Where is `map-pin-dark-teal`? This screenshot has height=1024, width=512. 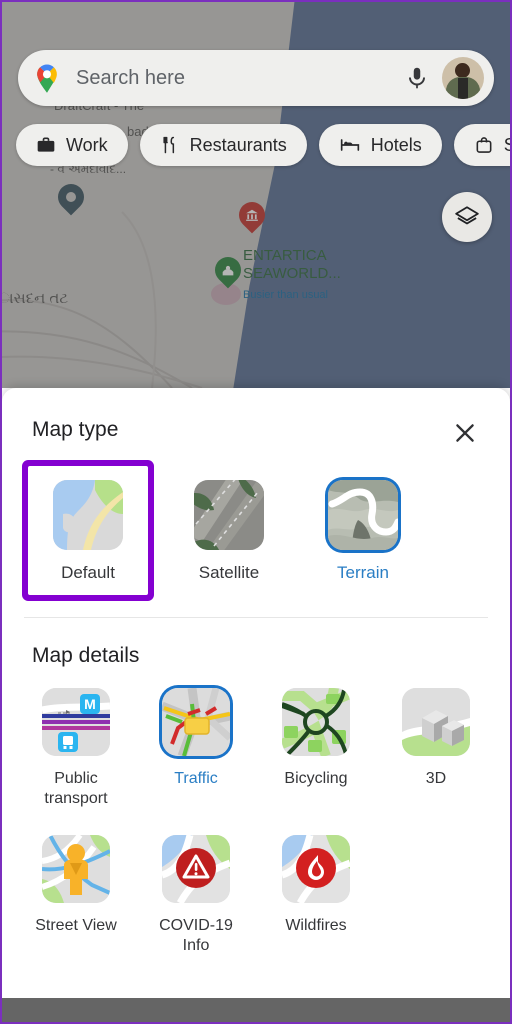
map-pin-dark-teal is located at coordinates (71, 198).